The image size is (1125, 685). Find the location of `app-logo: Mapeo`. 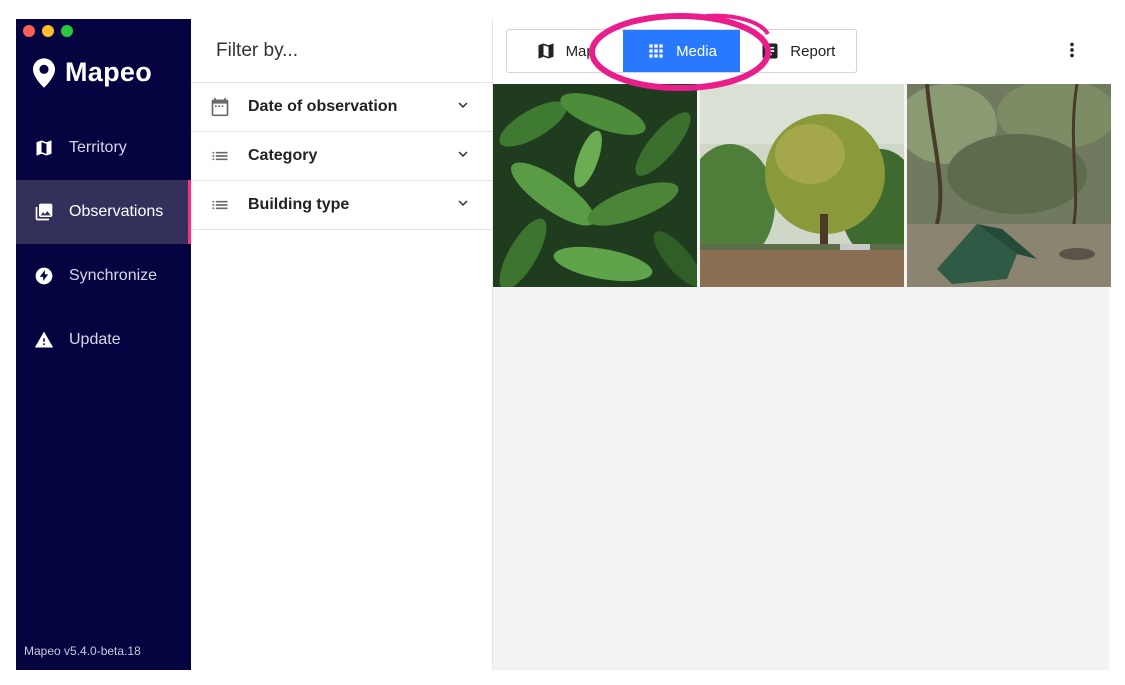

app-logo: Mapeo is located at coordinates (92, 72).